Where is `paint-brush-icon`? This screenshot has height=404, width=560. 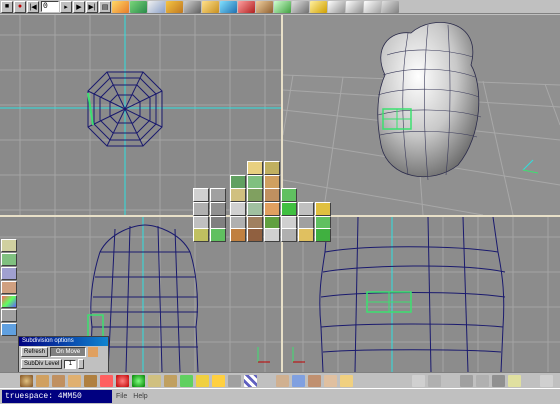
paint-brush-icon is located at coordinates (106, 381).